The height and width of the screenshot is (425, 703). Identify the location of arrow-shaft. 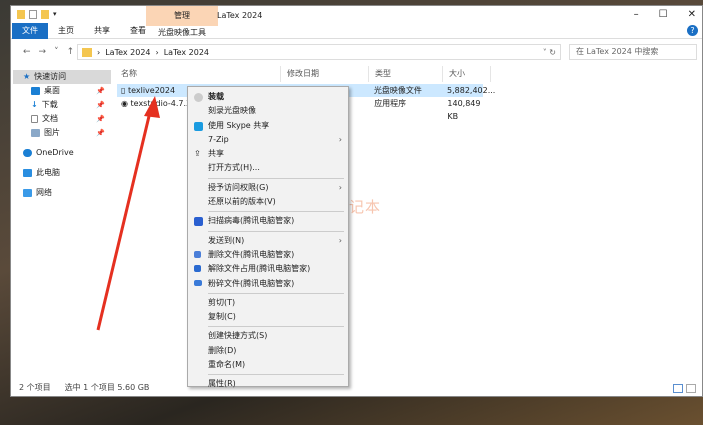
(124, 221).